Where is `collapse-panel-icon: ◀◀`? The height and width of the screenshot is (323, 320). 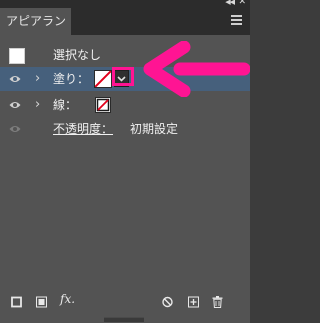
collapse-panel-icon: ◀◀ is located at coordinates (230, 3).